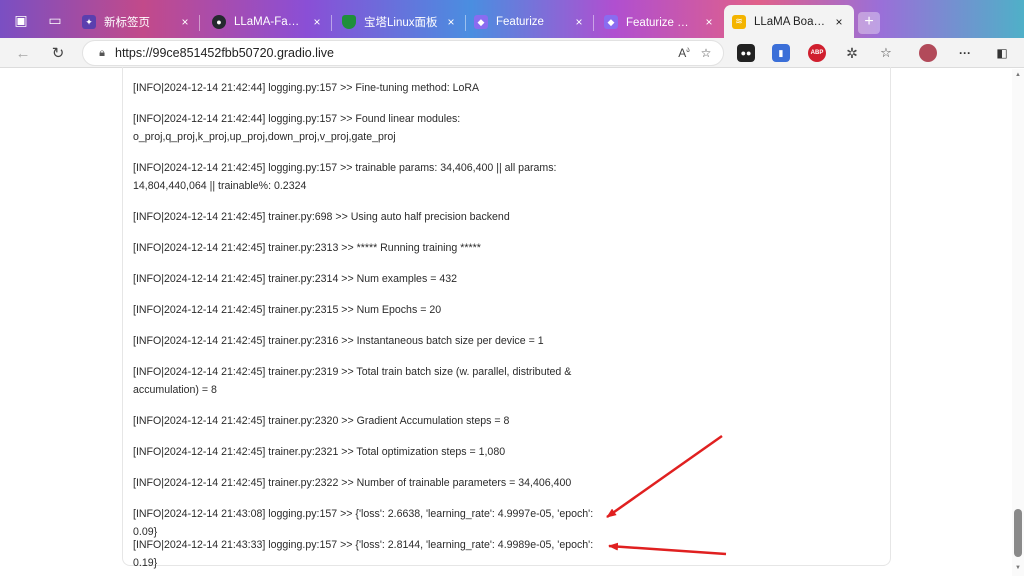 This screenshot has height=576, width=1024. I want to click on tab-featurize: ◆ Featurize ×, so click(530, 22).